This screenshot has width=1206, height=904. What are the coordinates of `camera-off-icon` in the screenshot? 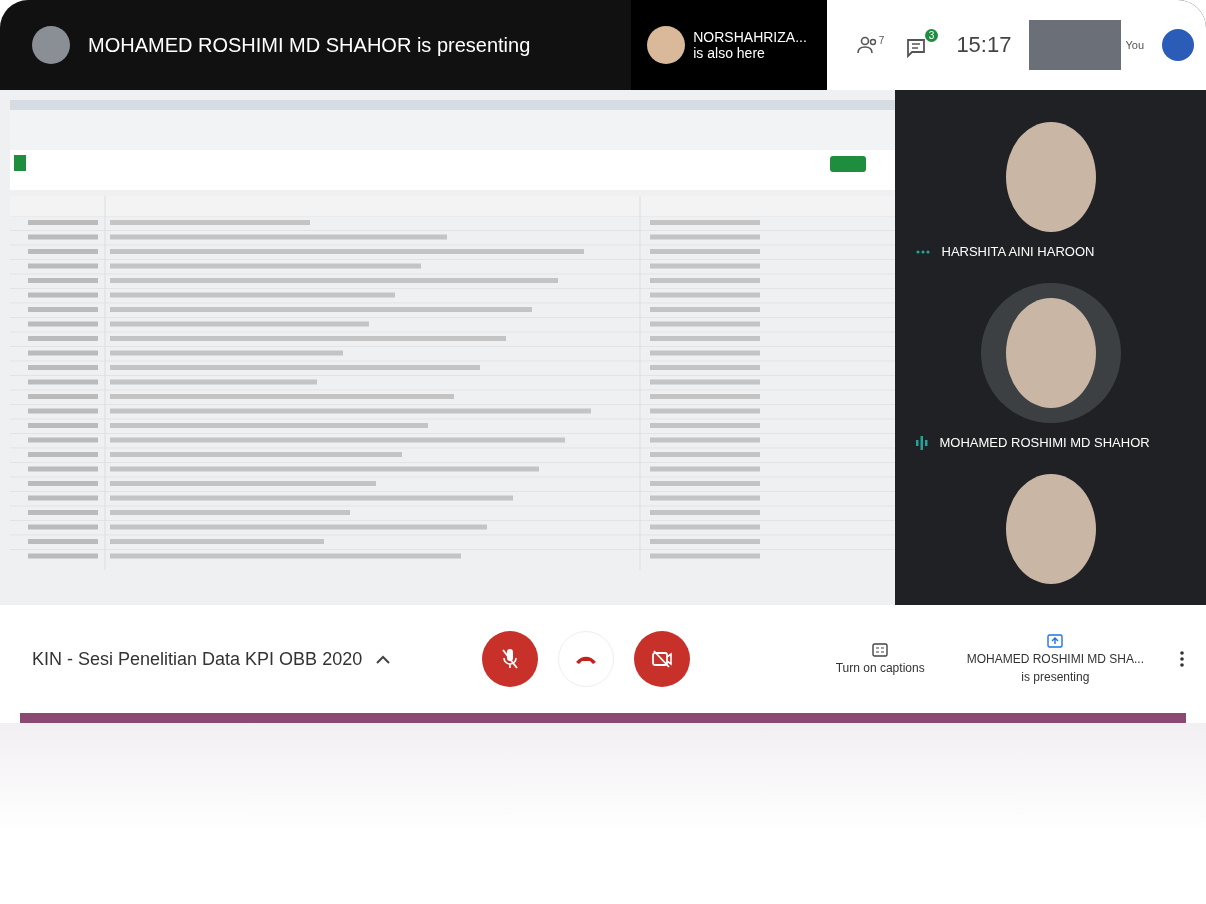 It's located at (662, 659).